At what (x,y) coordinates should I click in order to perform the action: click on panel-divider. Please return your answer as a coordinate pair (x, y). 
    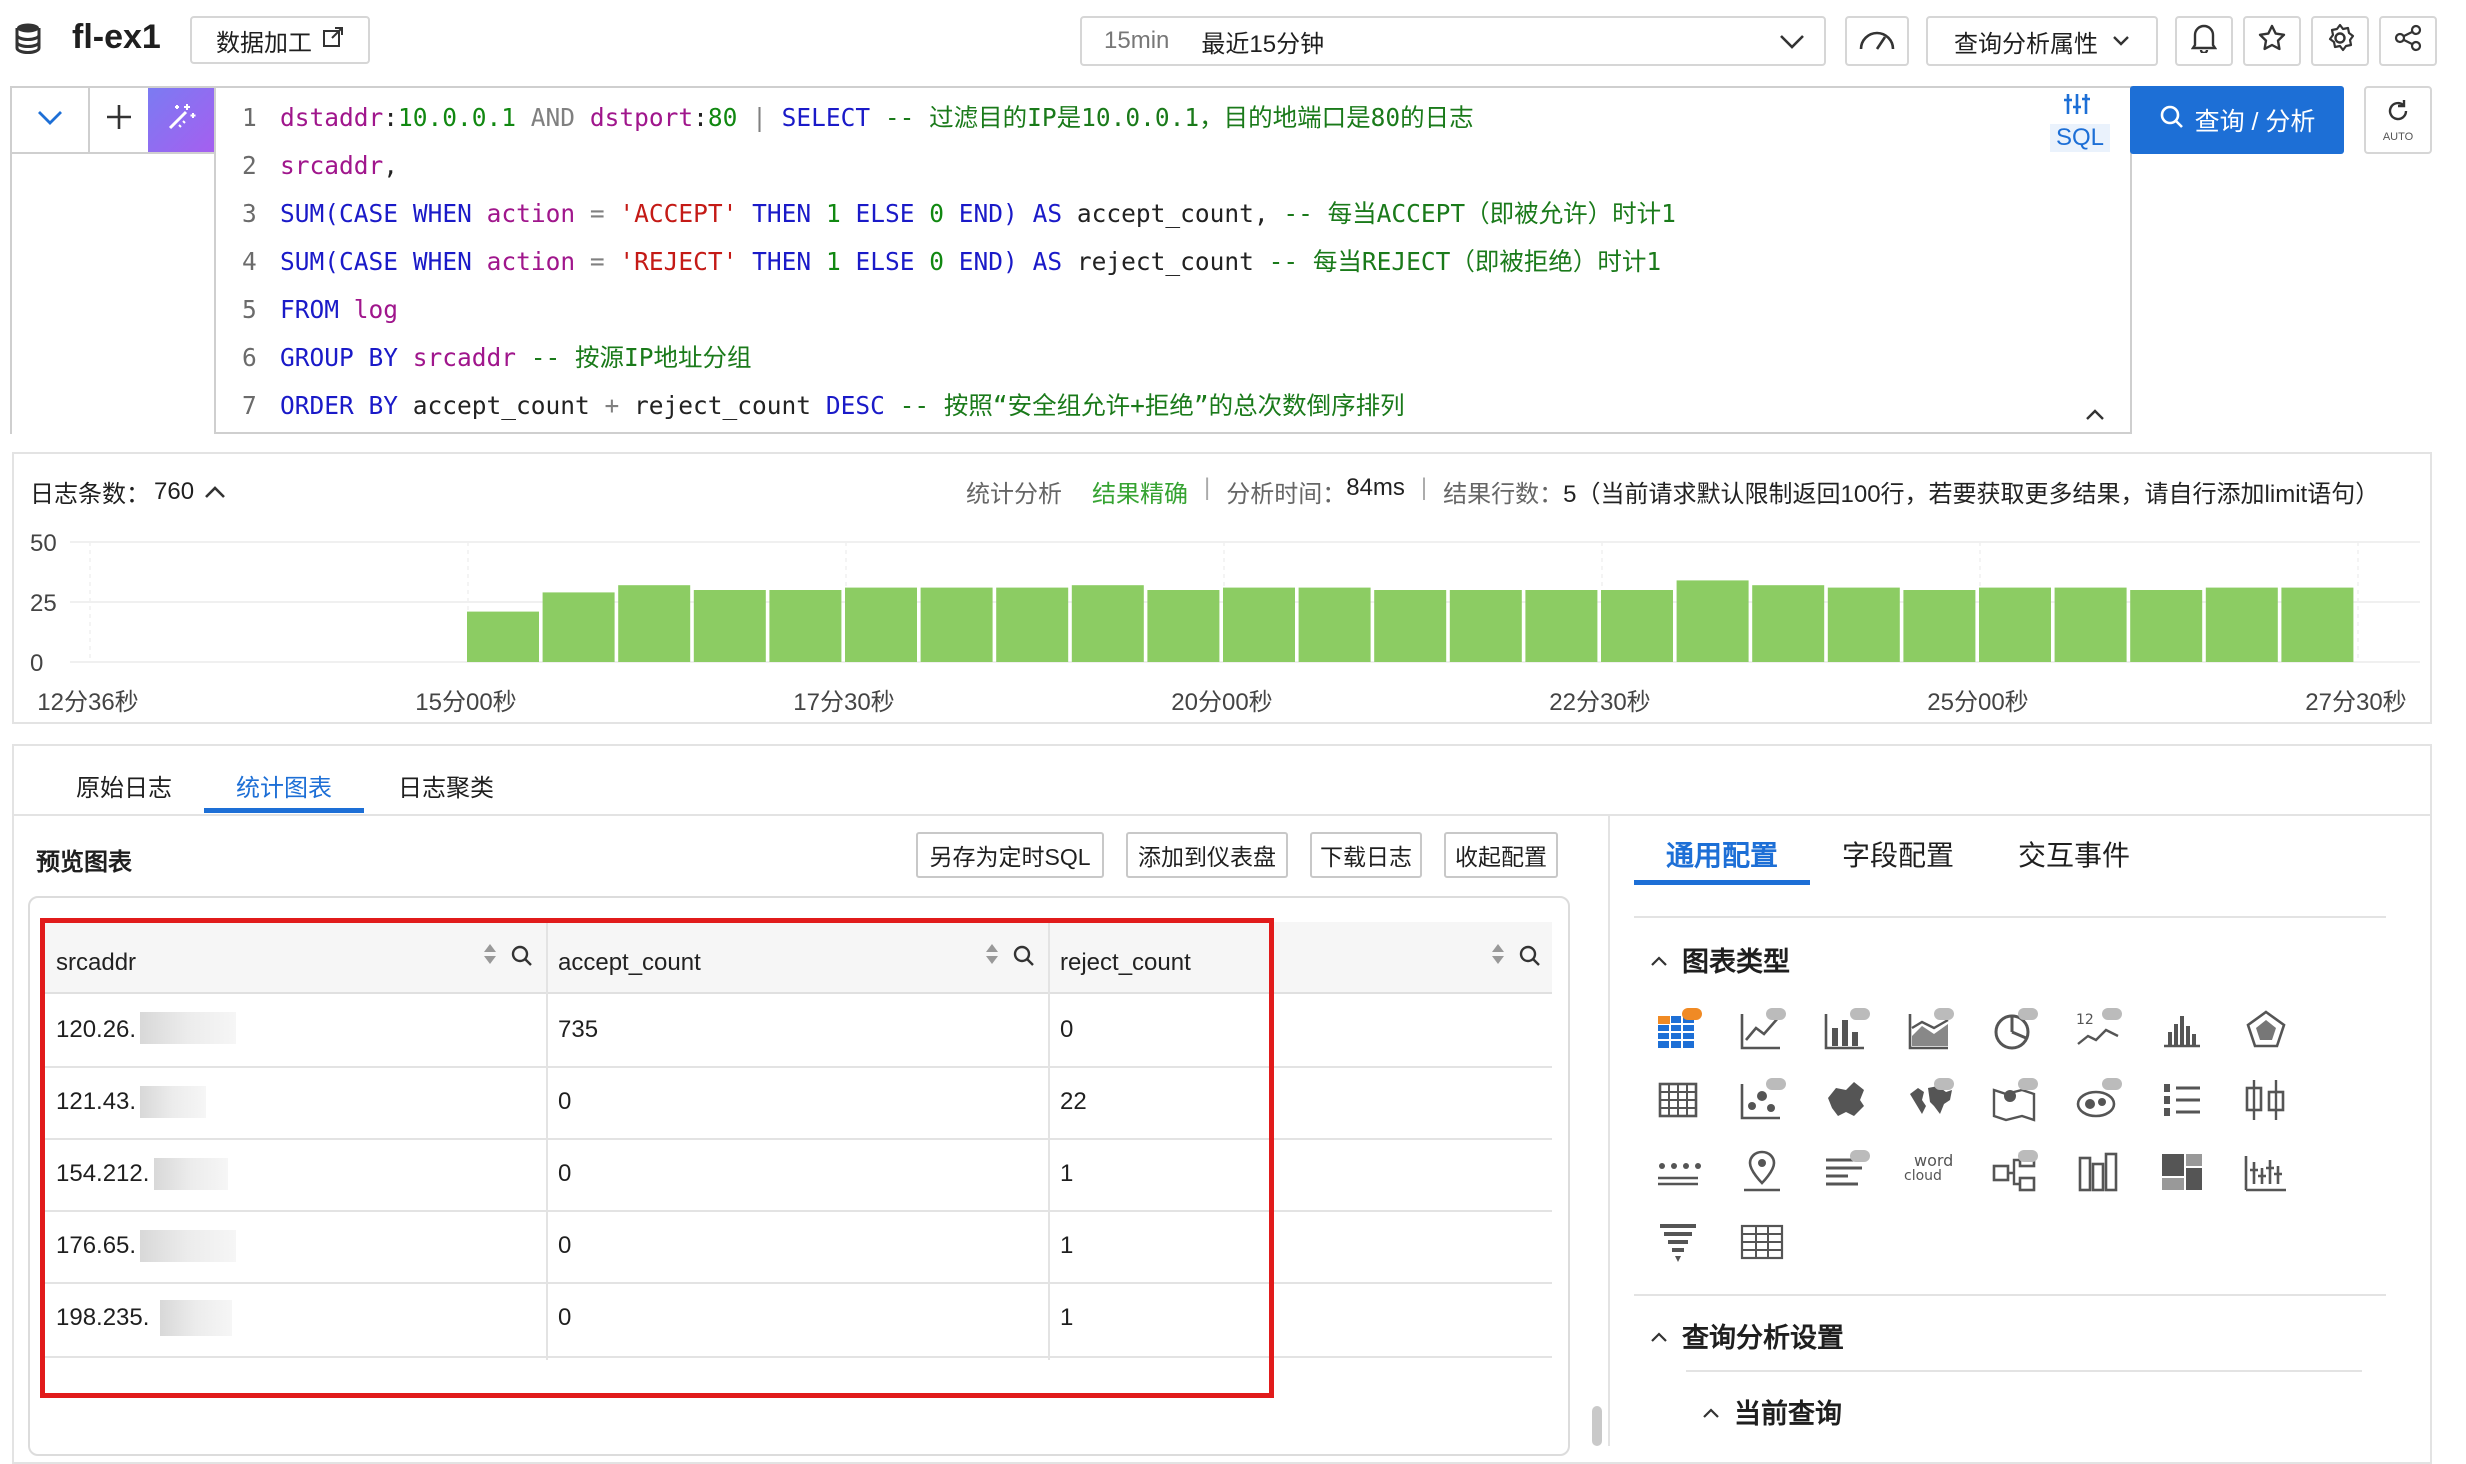
    Looking at the image, I should click on (1609, 1131).